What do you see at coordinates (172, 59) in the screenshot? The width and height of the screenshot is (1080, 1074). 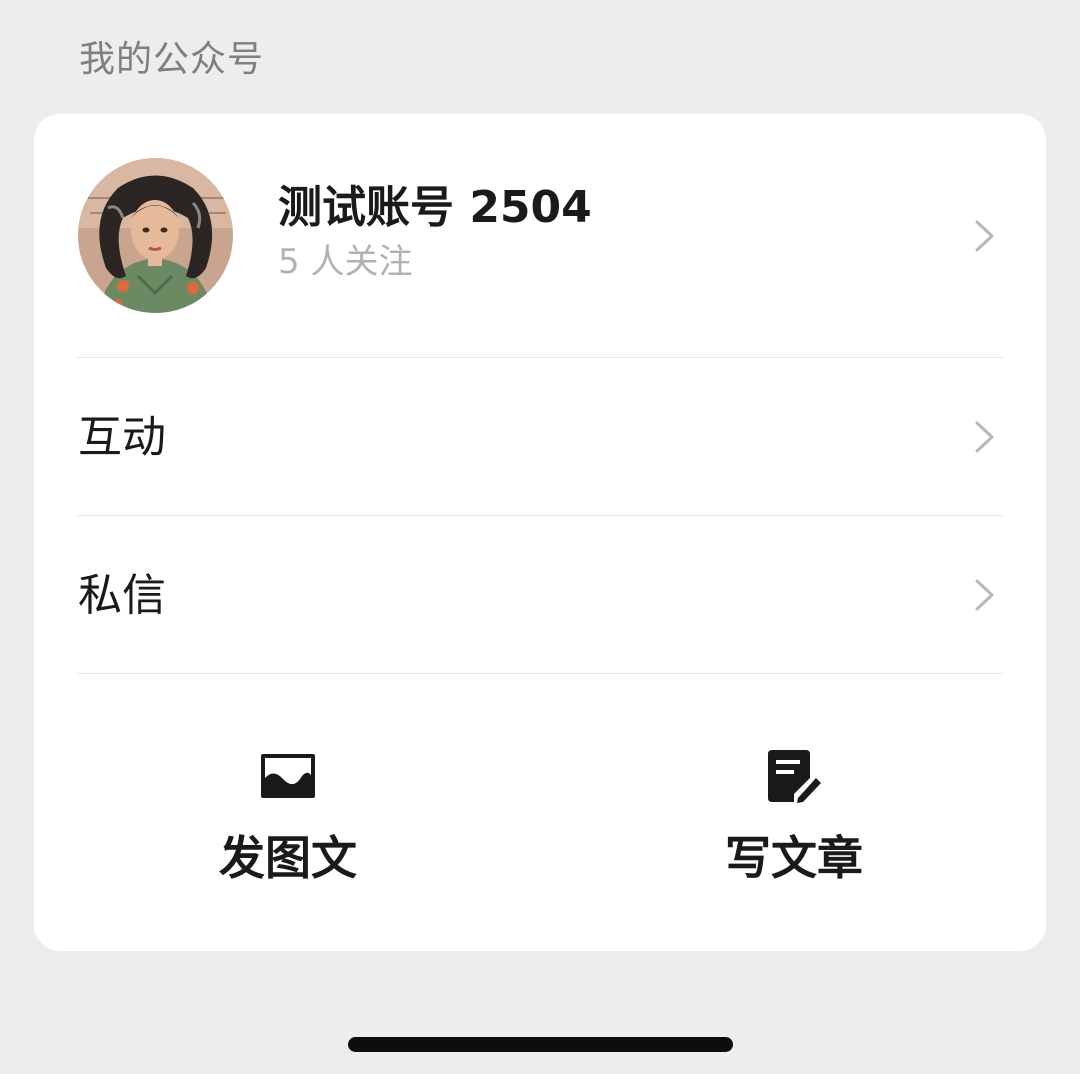 I see `section-header: 我的公众号` at bounding box center [172, 59].